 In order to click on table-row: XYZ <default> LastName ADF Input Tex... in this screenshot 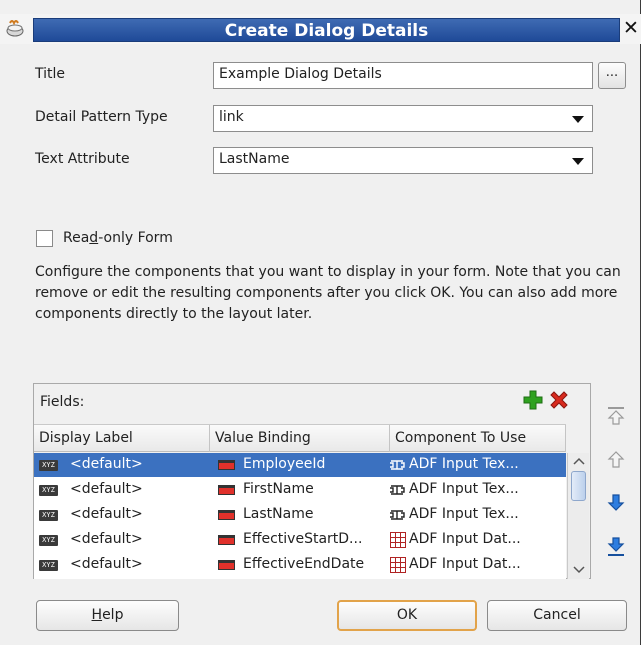, I will do `click(300, 515)`.